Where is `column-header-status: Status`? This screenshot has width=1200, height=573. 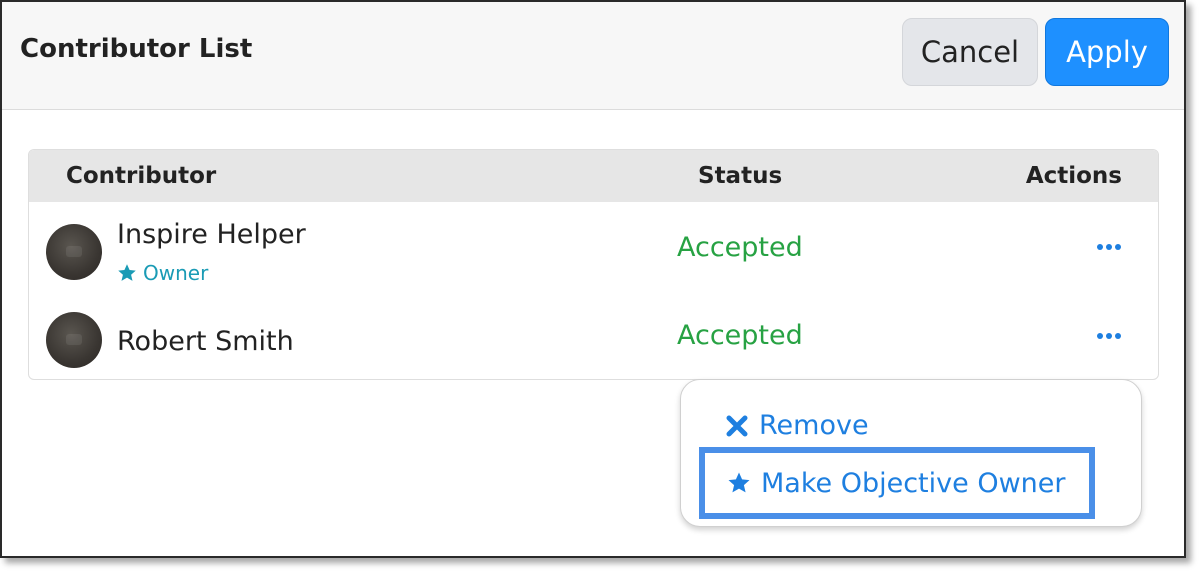 column-header-status: Status is located at coordinates (740, 176).